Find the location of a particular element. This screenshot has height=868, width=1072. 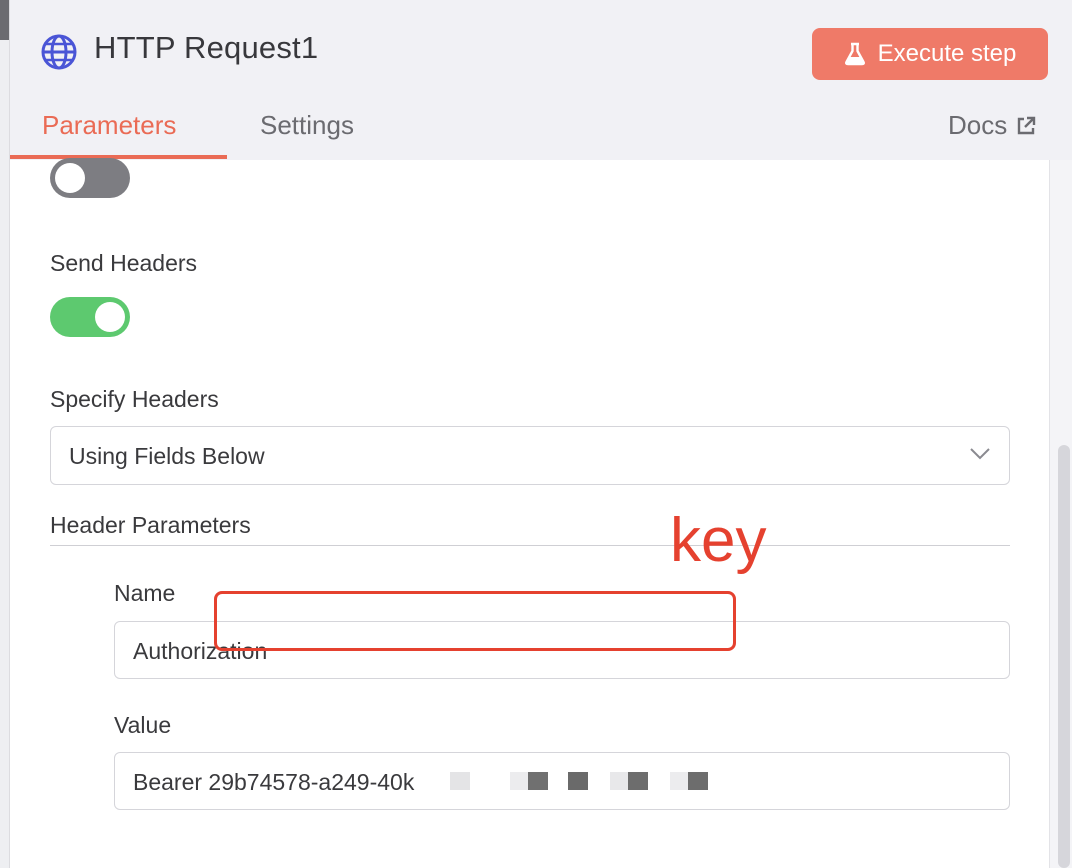

specify-headers-label: Specify Headers is located at coordinates (134, 399).